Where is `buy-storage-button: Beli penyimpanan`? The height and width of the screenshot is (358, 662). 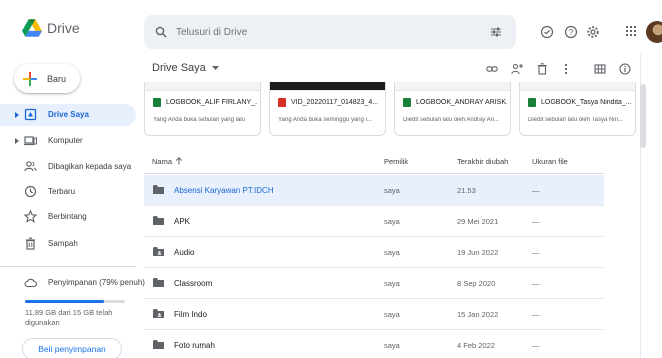 buy-storage-button: Beli penyimpanan is located at coordinates (72, 348).